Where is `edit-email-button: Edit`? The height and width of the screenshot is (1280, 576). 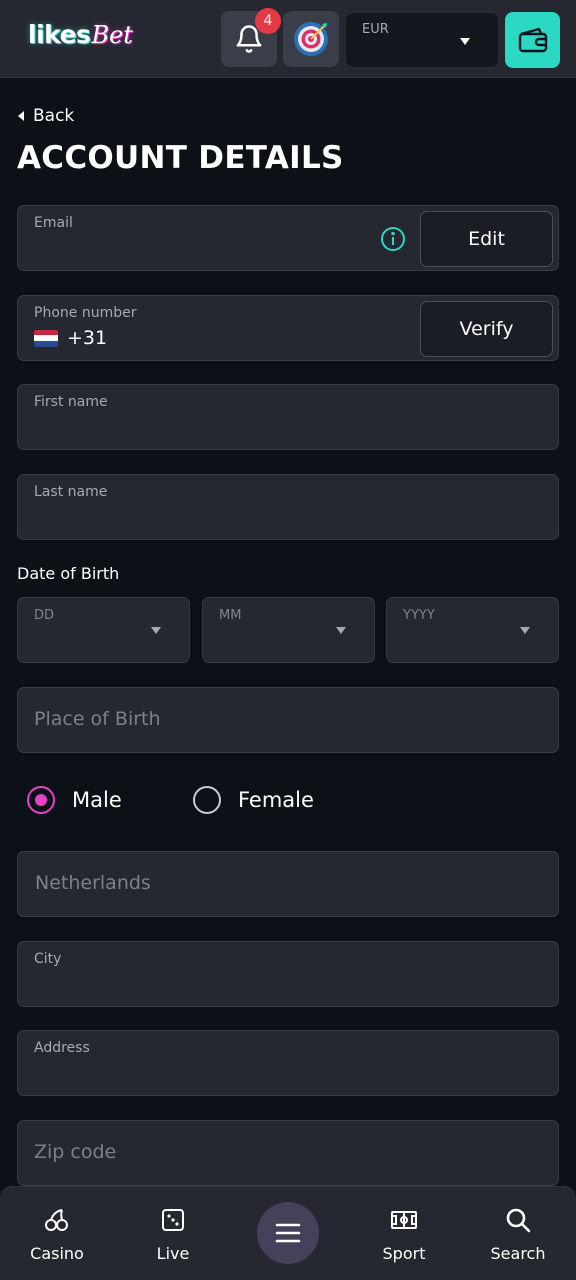
edit-email-button: Edit is located at coordinates (486, 239).